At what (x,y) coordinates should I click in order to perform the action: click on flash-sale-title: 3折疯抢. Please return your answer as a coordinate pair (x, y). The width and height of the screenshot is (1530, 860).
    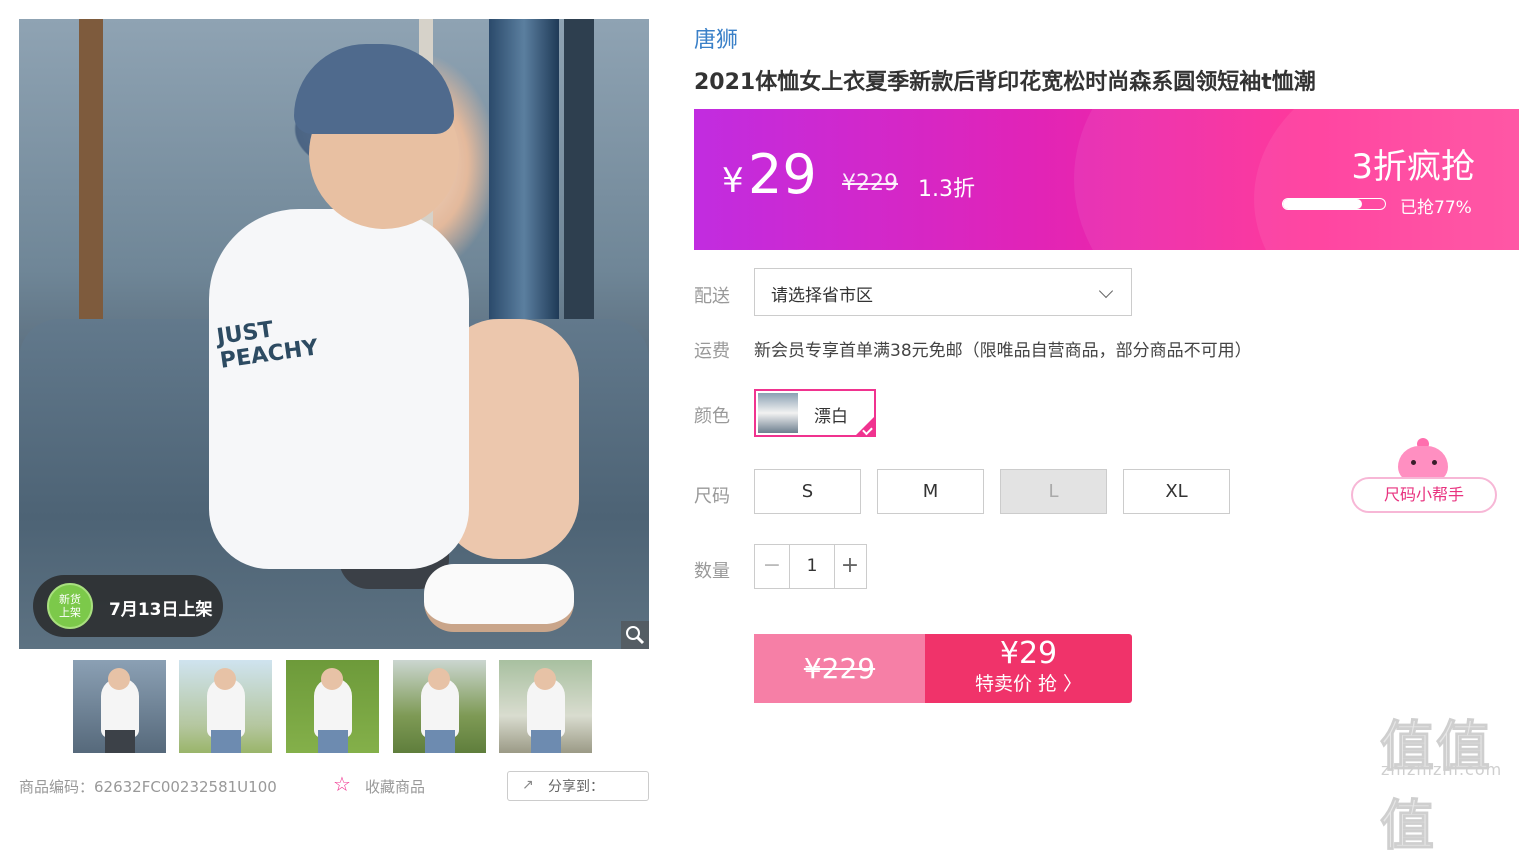
    Looking at the image, I should click on (1413, 167).